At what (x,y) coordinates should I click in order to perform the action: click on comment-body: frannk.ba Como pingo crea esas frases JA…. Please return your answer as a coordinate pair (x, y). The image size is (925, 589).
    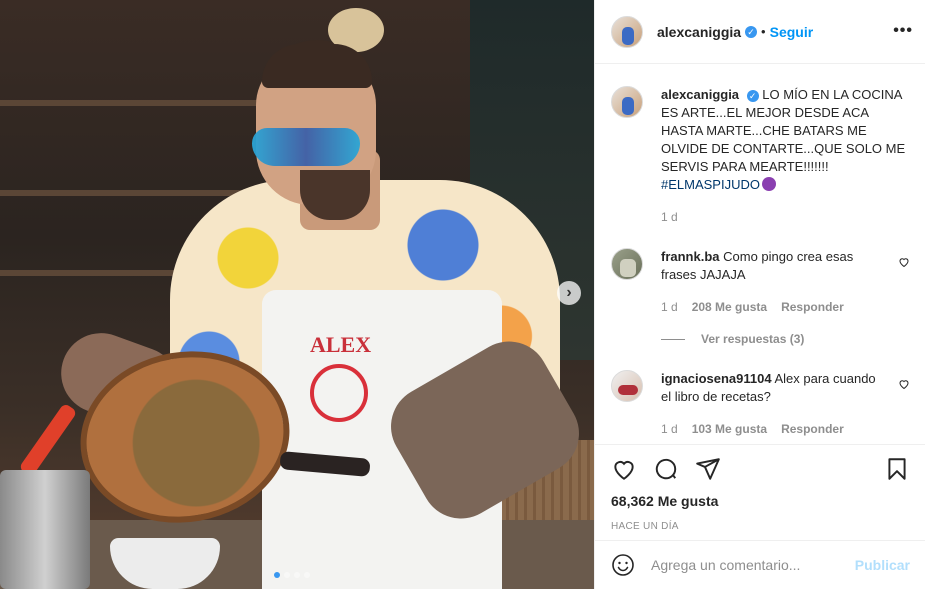
    Looking at the image, I should click on (772, 282).